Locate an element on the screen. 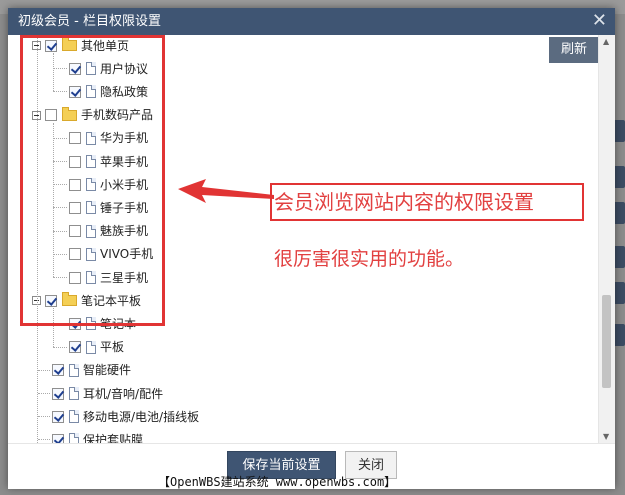 Image resolution: width=625 pixels, height=495 pixels. tree-node: 保护套贴膜 is located at coordinates (90, 436).